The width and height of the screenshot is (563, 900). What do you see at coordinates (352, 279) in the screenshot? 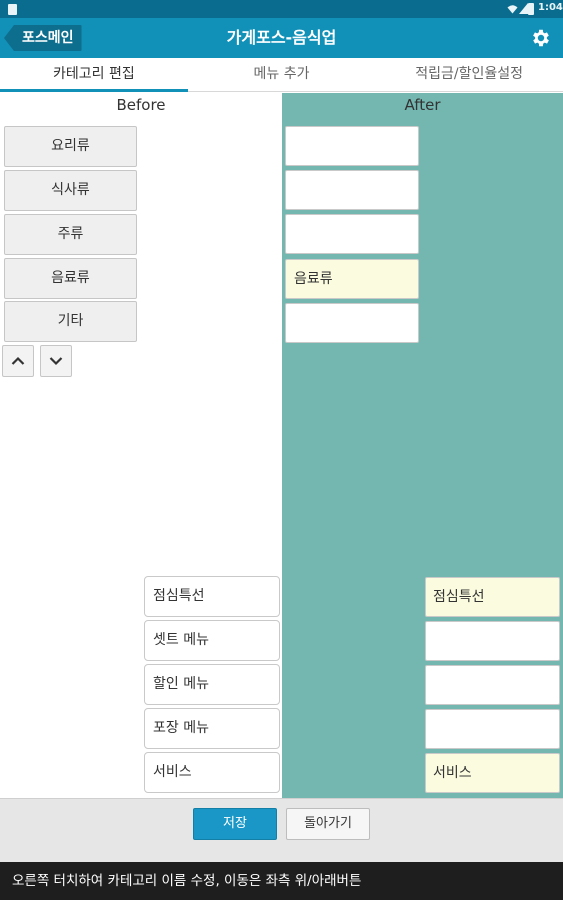
I see `after-category-4: 음료류` at bounding box center [352, 279].